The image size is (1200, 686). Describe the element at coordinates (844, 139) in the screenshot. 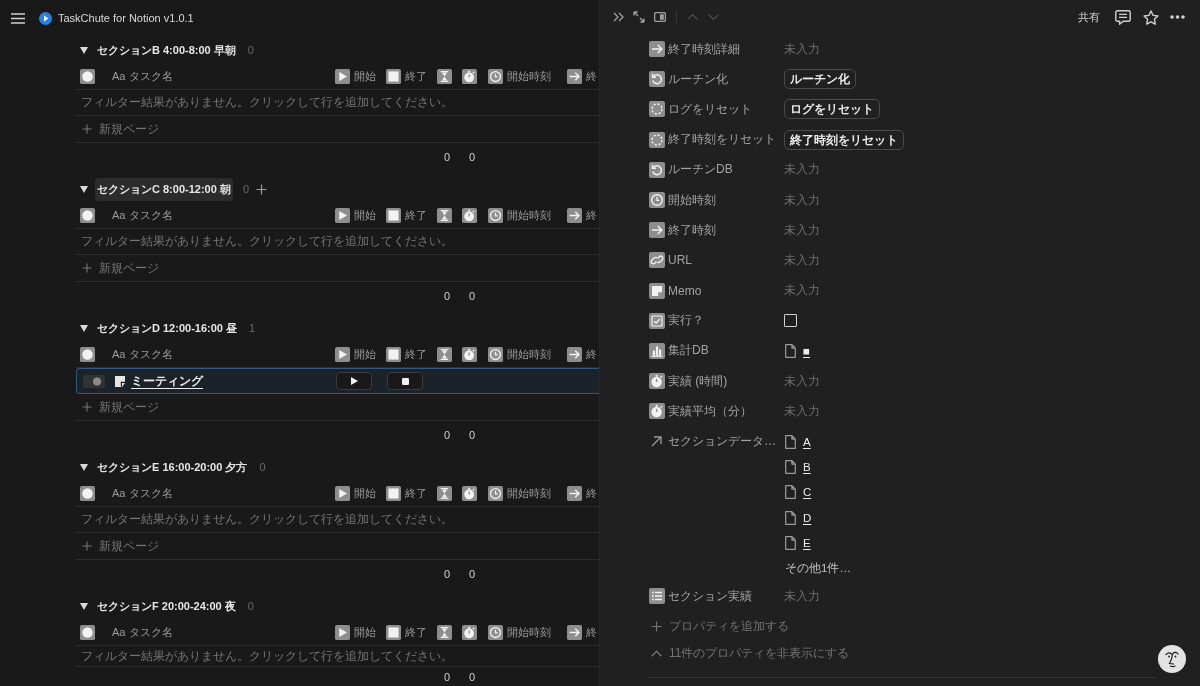

I see `property-action-button: 終了時刻をリセット` at that location.